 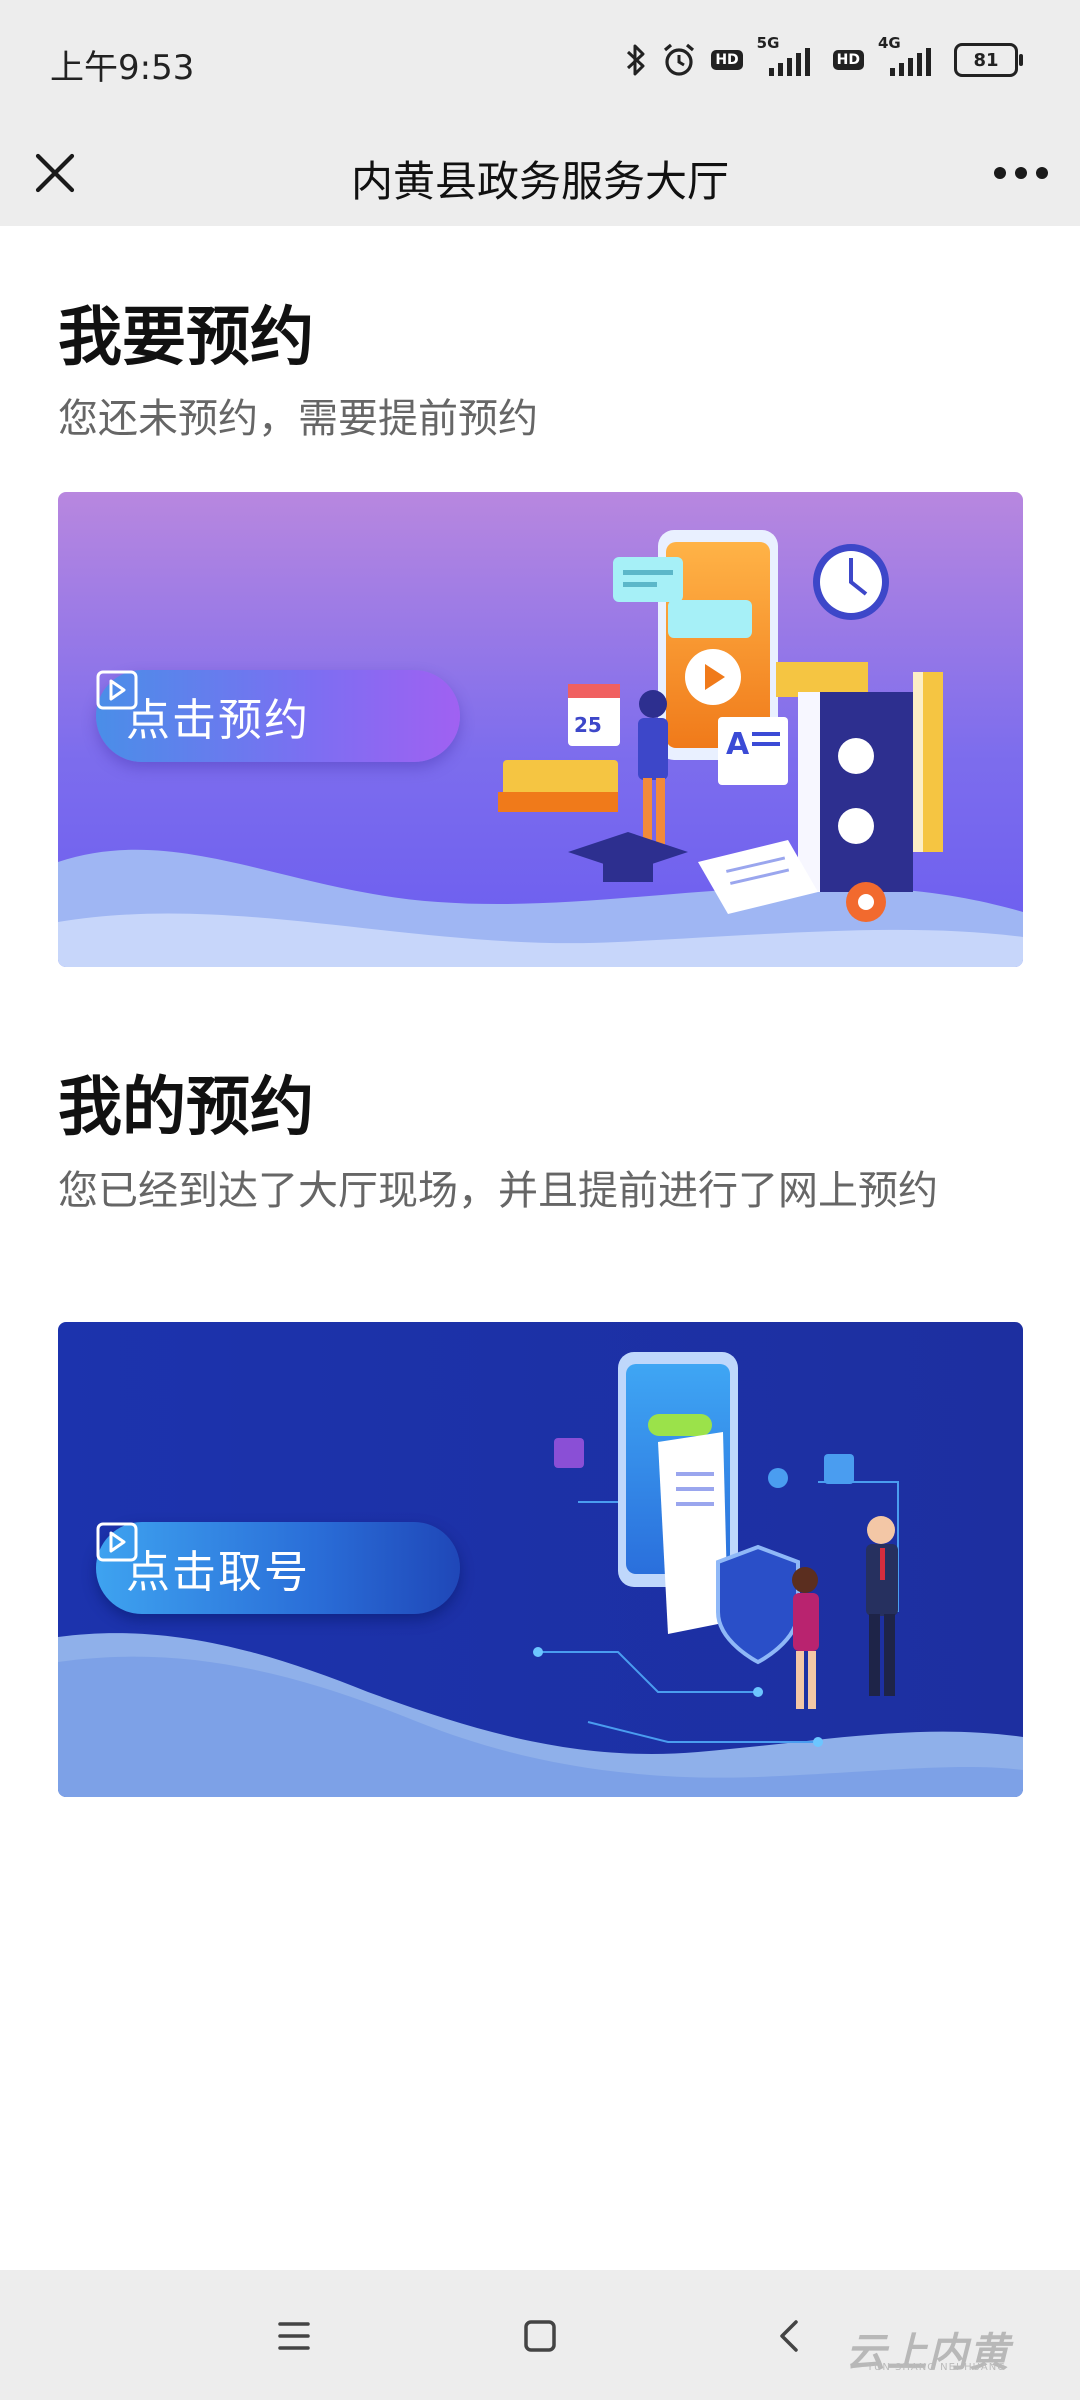 I want to click on status-time: 上午9:53, so click(x=122, y=68).